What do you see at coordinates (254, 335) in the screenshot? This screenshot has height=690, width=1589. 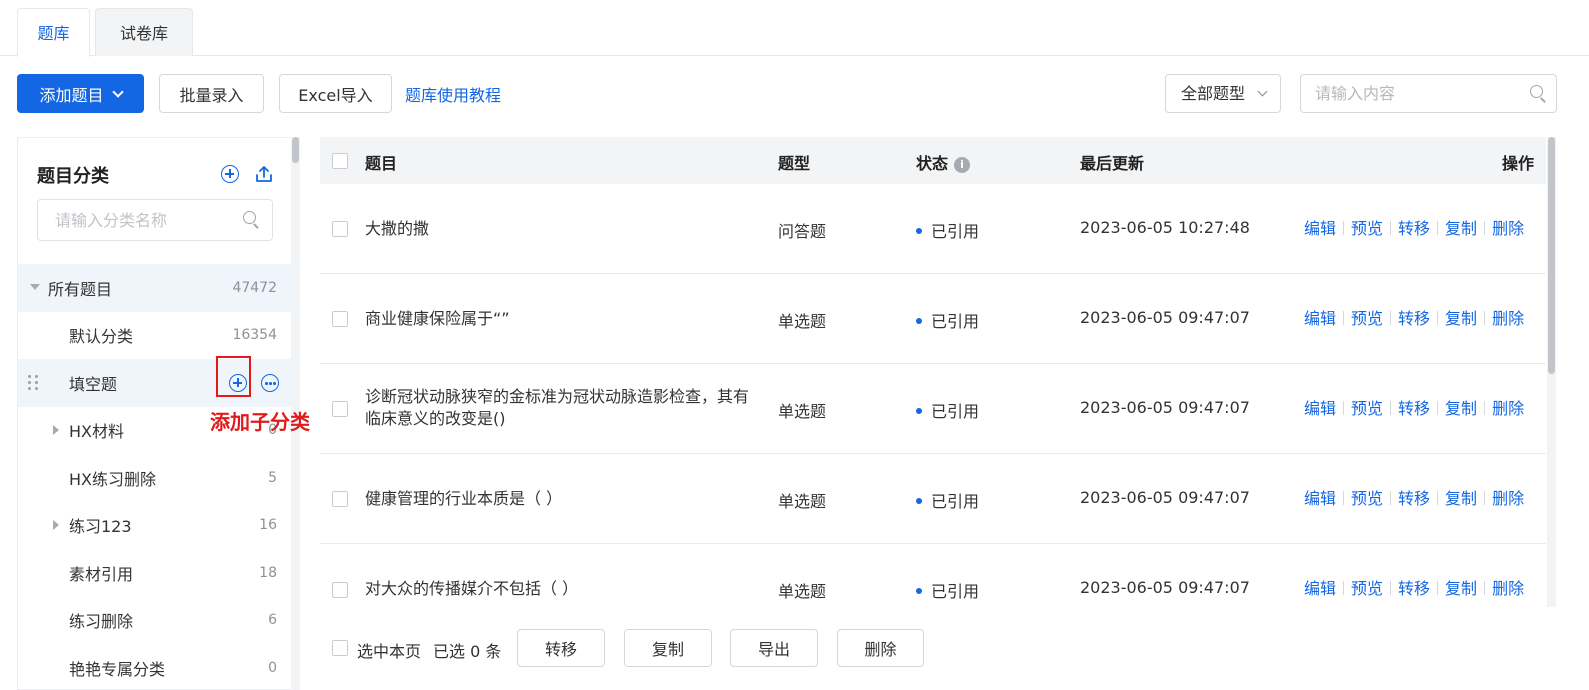 I see `sidebar-item-count: 16354` at bounding box center [254, 335].